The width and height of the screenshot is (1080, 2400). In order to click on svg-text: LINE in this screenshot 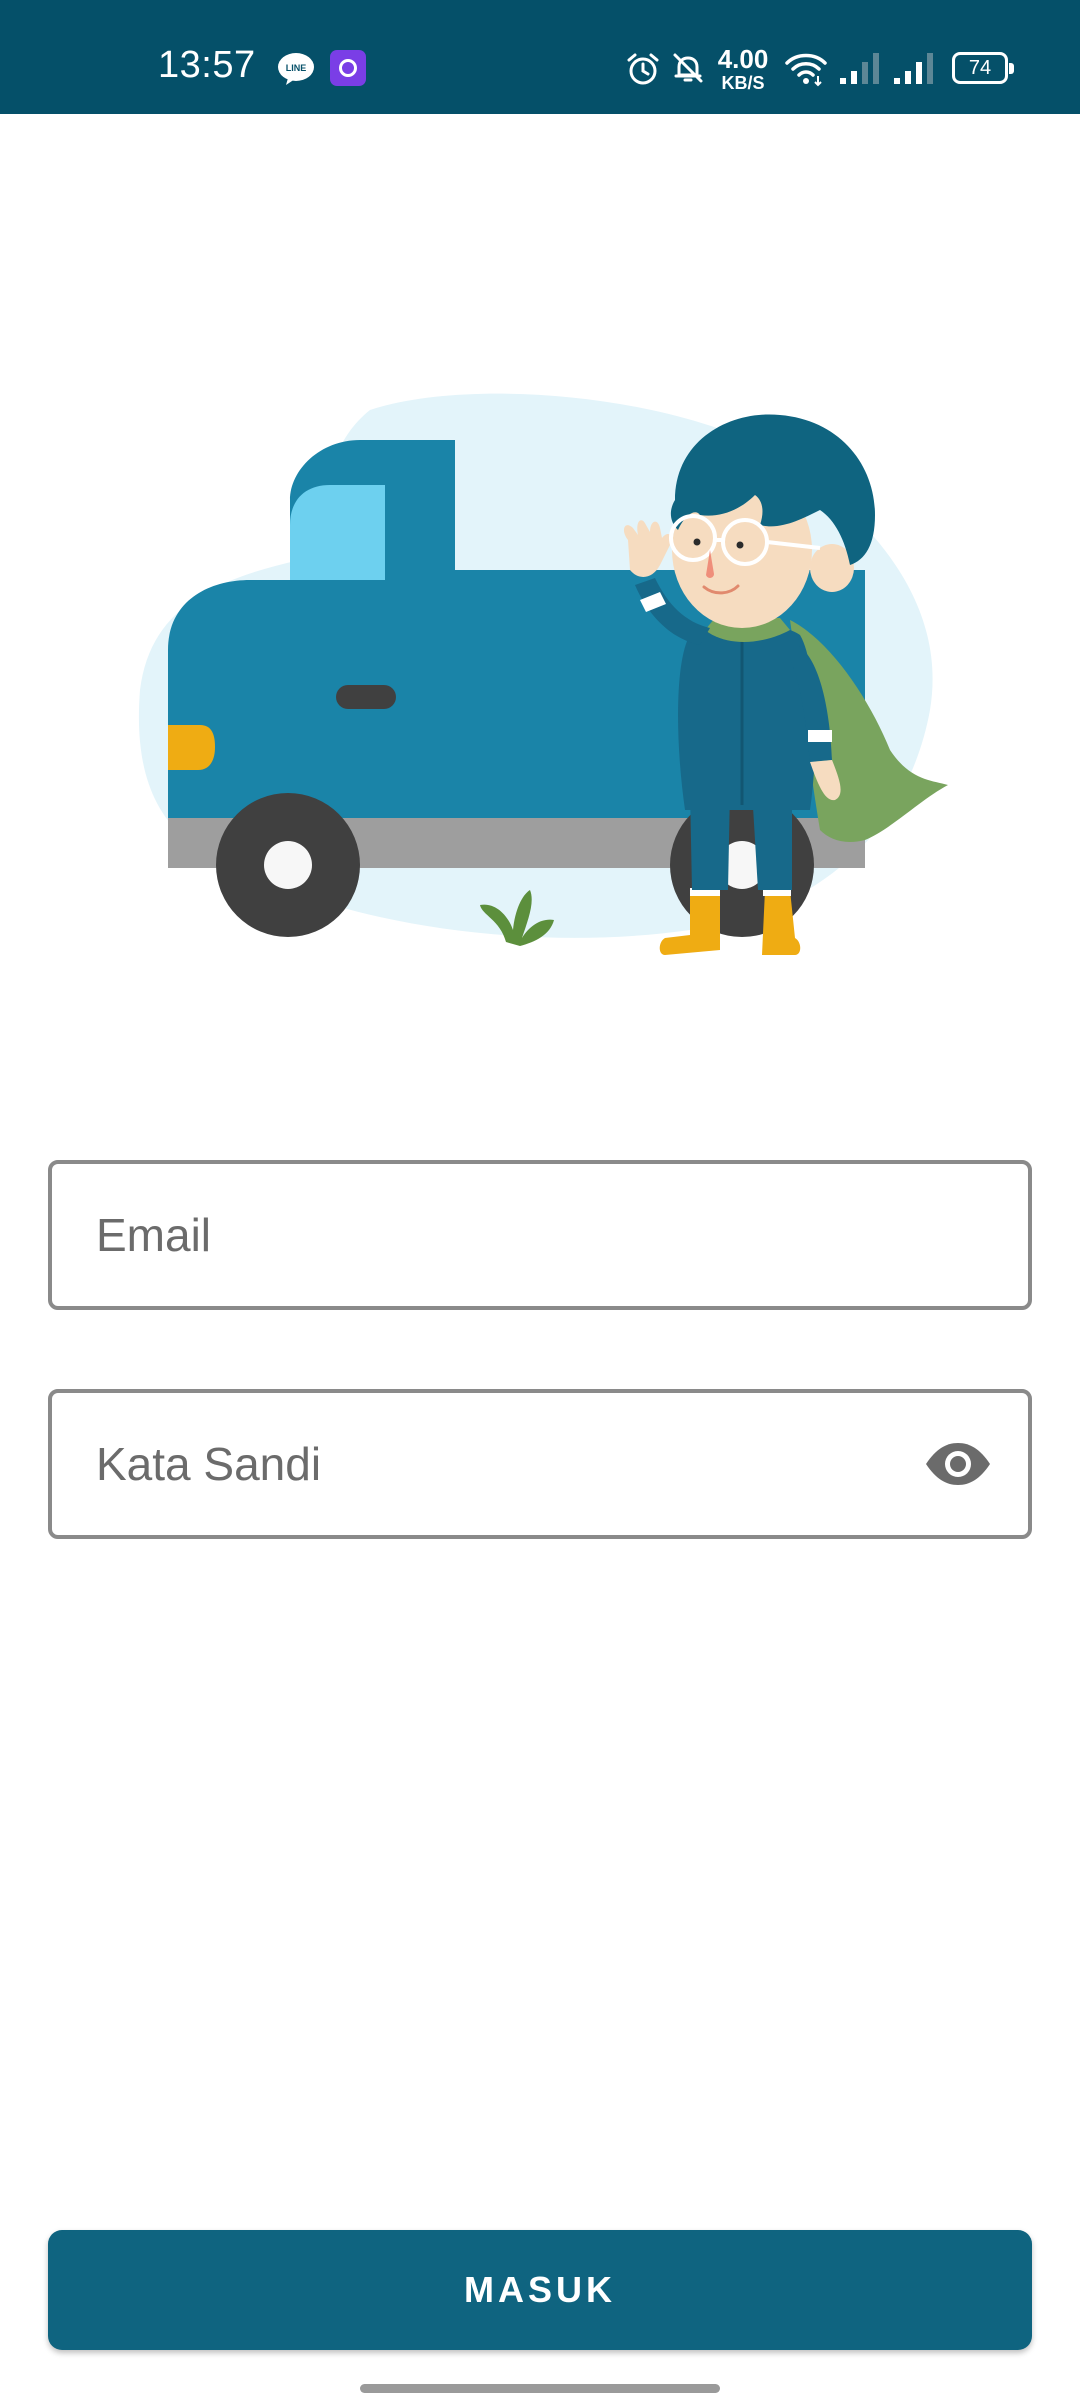, I will do `click(296, 68)`.